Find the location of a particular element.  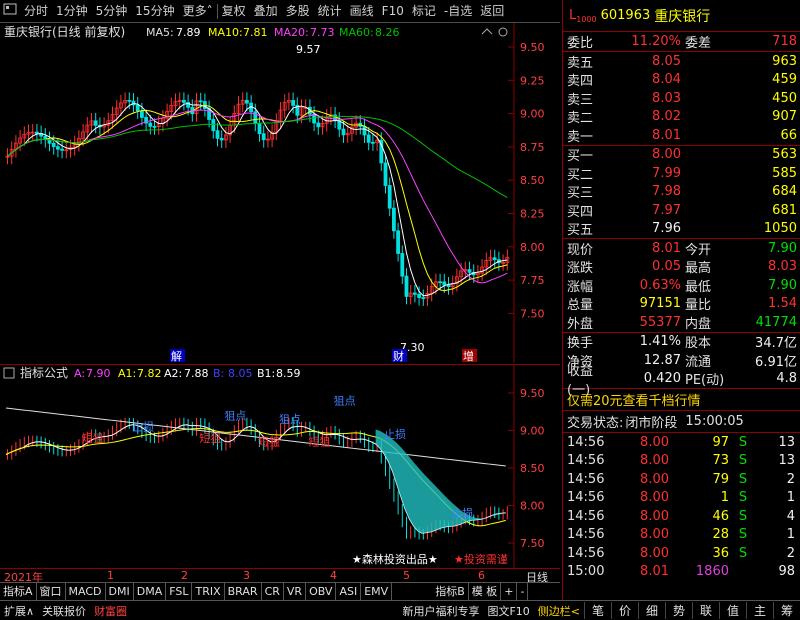

tab-emv: EMV is located at coordinates (377, 591).